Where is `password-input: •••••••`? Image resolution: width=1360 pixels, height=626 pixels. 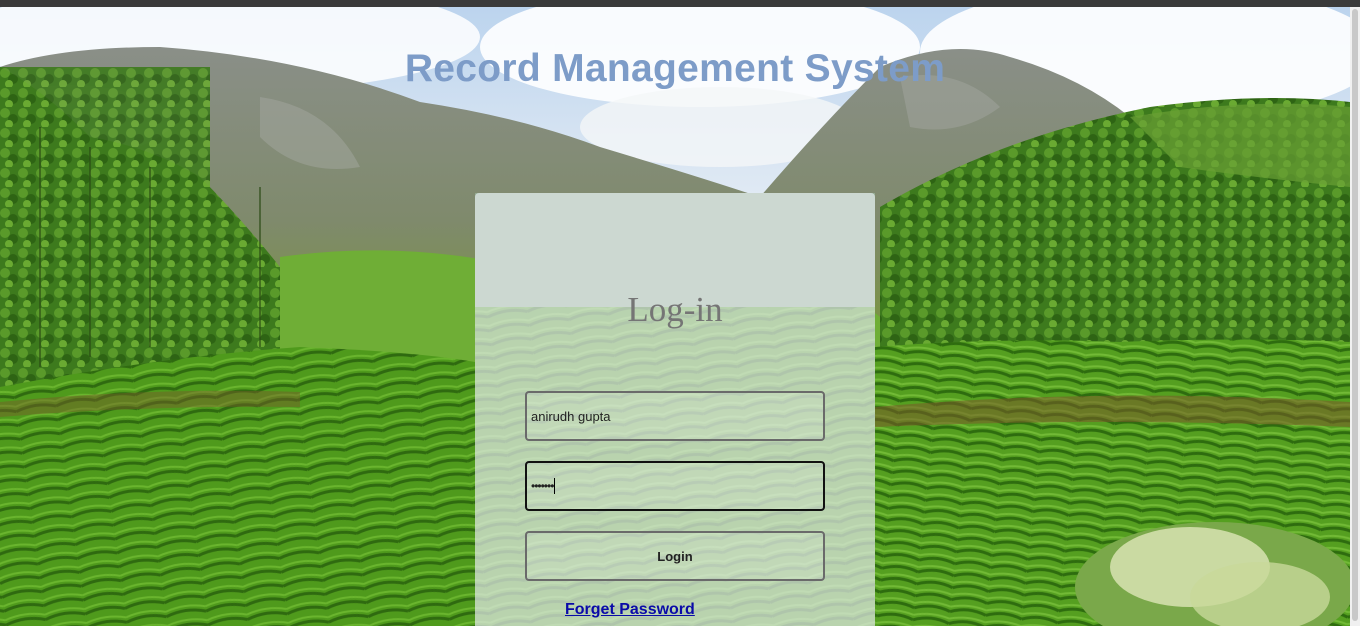
password-input: ••••••• is located at coordinates (675, 486).